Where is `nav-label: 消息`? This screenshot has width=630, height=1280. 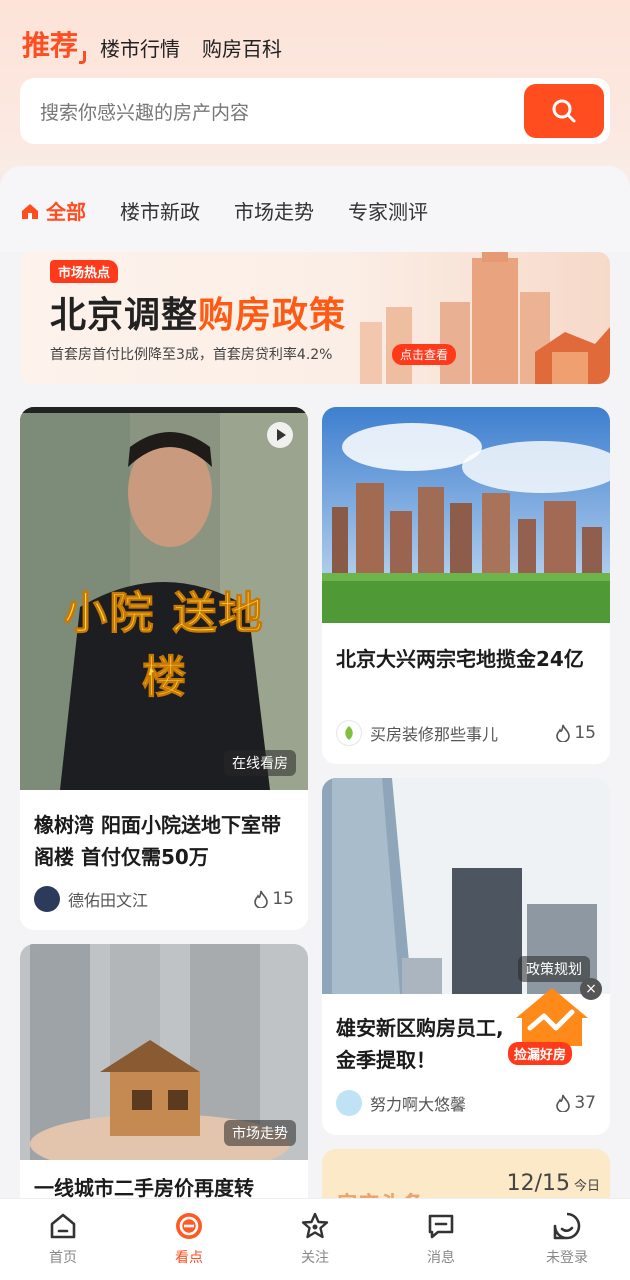 nav-label: 消息 is located at coordinates (441, 1258).